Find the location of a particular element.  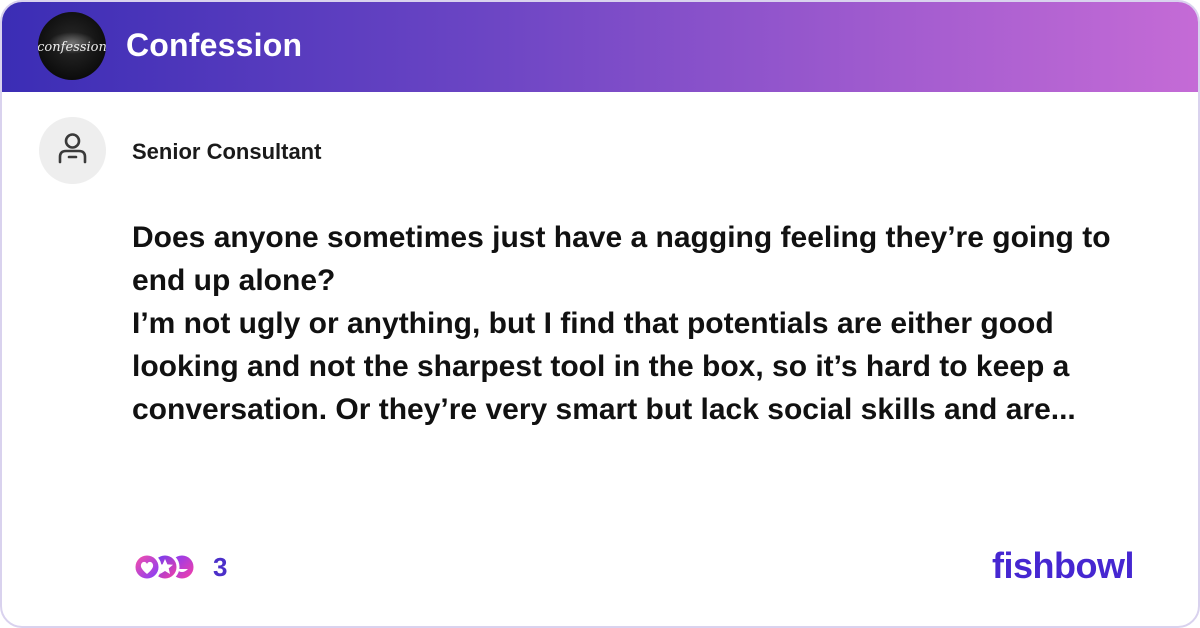

logo-text: confession is located at coordinates (72, 47).